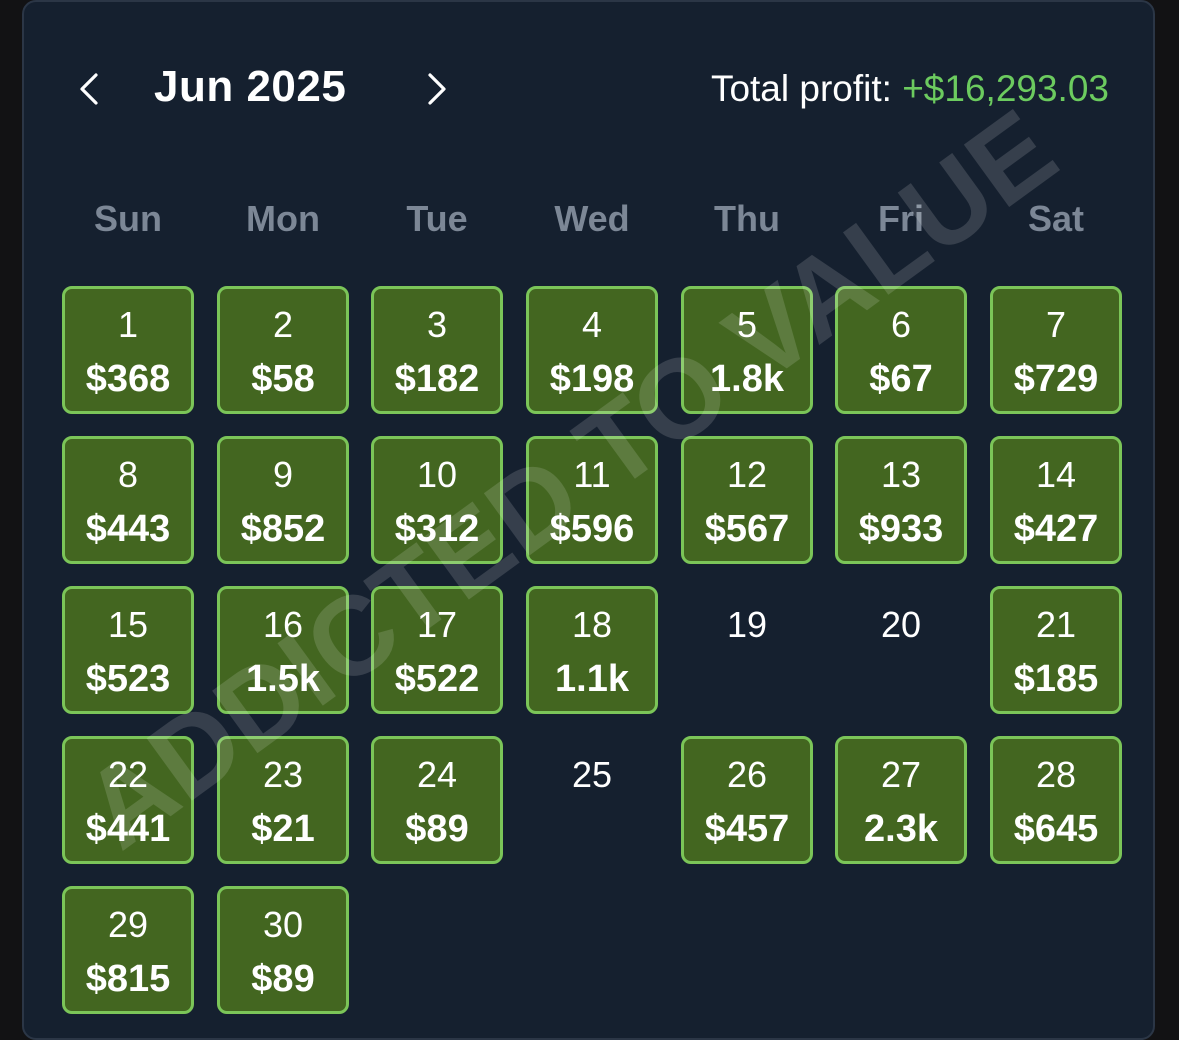 The width and height of the screenshot is (1179, 1040). Describe the element at coordinates (128, 350) in the screenshot. I see `day-cell-1: 1 $368` at that location.